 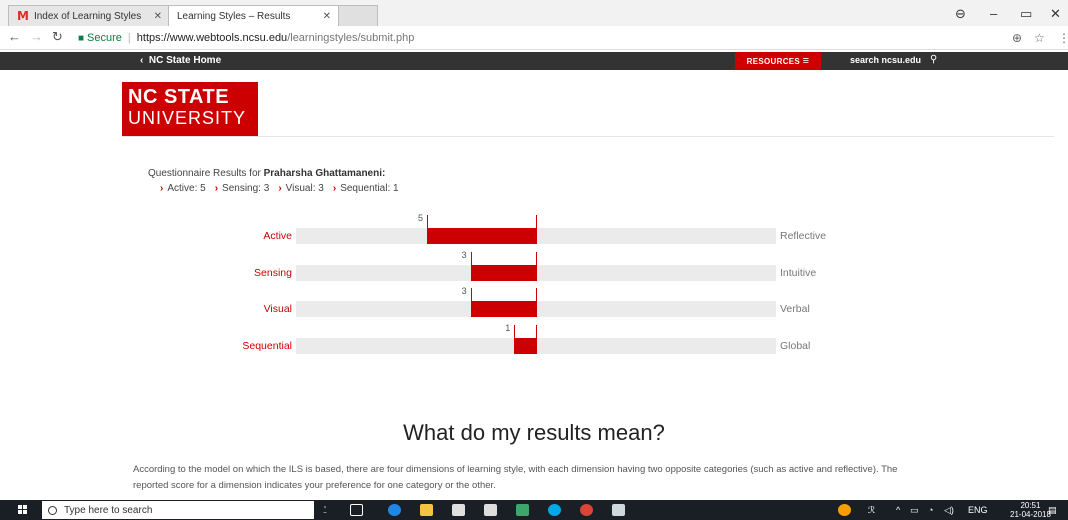 What do you see at coordinates (186, 188) in the screenshot?
I see `summary-active: Active: 5` at bounding box center [186, 188].